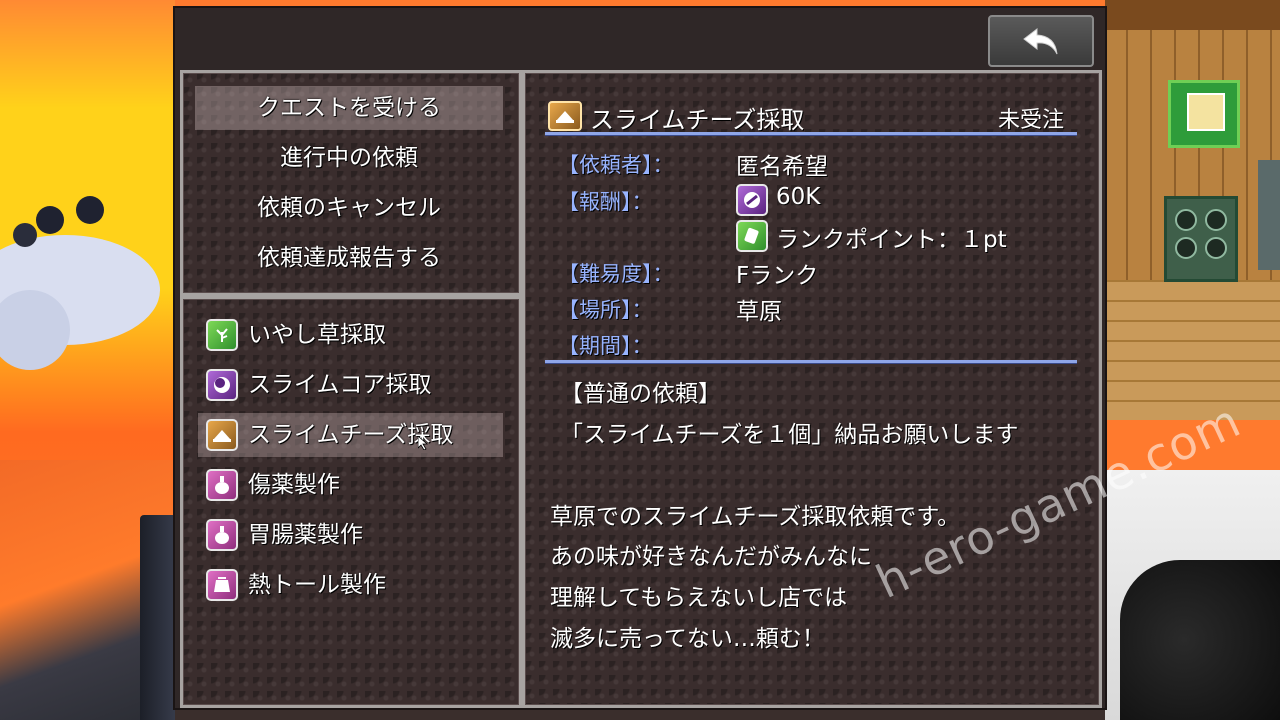 The image size is (1280, 720). What do you see at coordinates (1192, 15) in the screenshot?
I see `game-room-ceiling` at bounding box center [1192, 15].